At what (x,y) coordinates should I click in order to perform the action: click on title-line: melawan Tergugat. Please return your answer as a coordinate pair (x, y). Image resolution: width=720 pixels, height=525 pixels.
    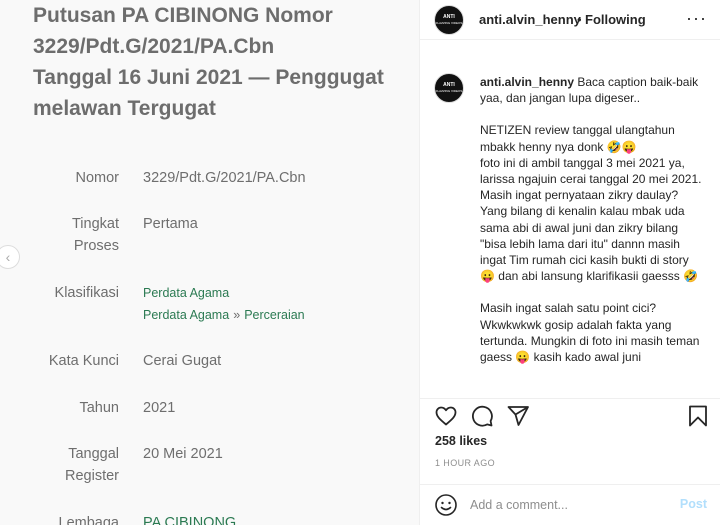
    Looking at the image, I should click on (124, 108).